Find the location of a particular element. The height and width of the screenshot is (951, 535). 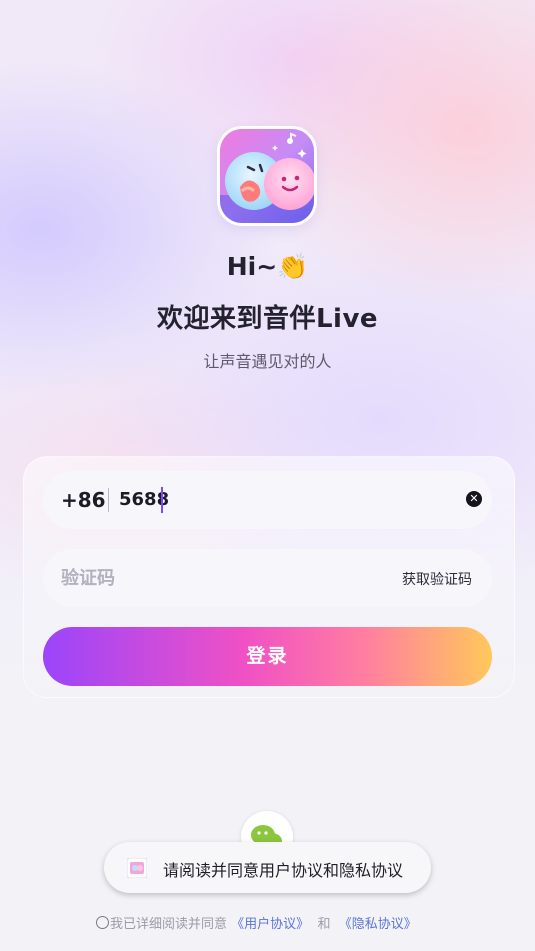

app-logo-icon is located at coordinates (267, 176).